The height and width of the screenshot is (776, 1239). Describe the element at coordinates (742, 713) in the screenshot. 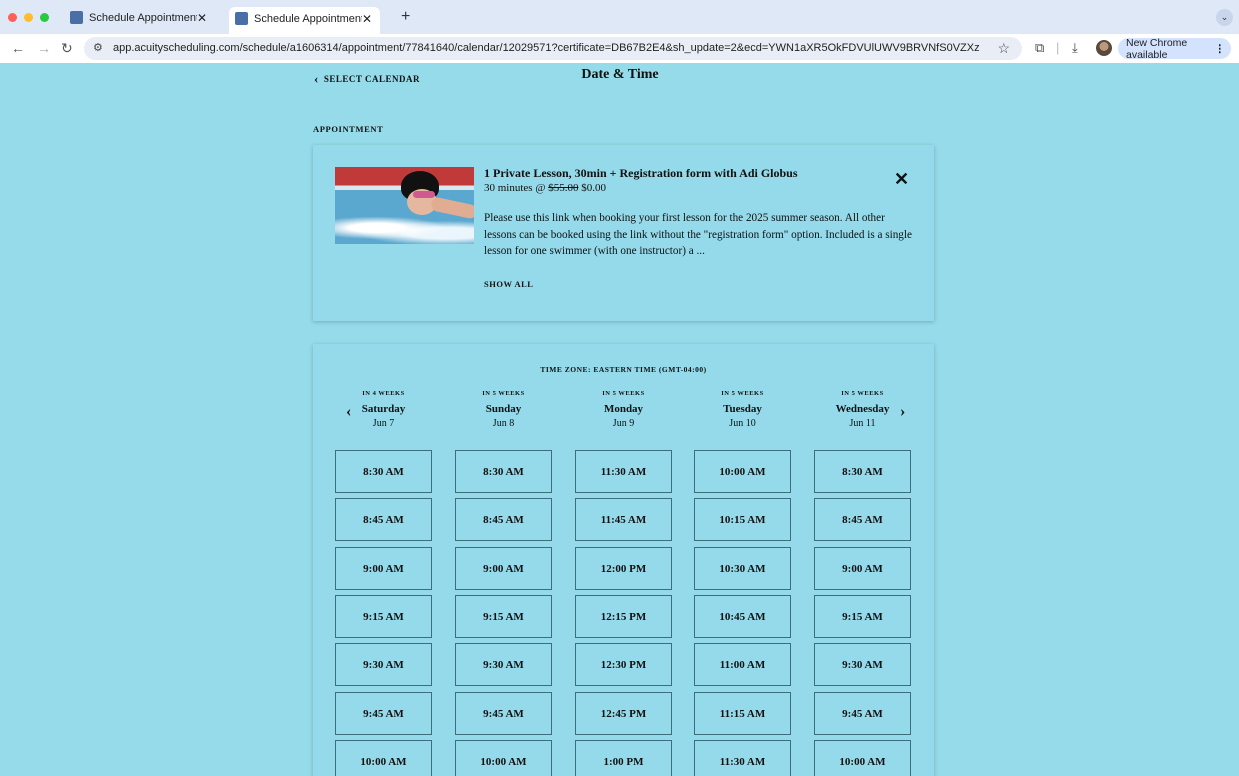

I see `time-slot-button: 11:15 AM` at that location.